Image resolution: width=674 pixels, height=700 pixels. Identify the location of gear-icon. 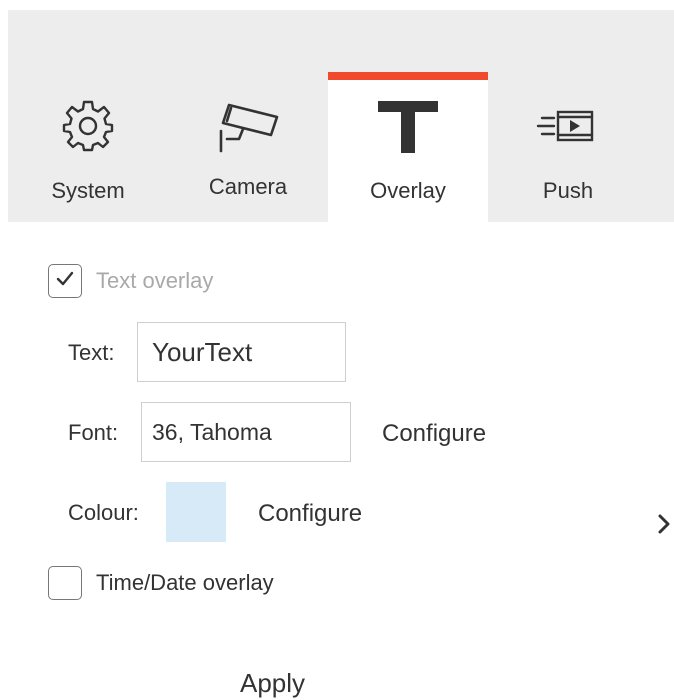
(88, 126).